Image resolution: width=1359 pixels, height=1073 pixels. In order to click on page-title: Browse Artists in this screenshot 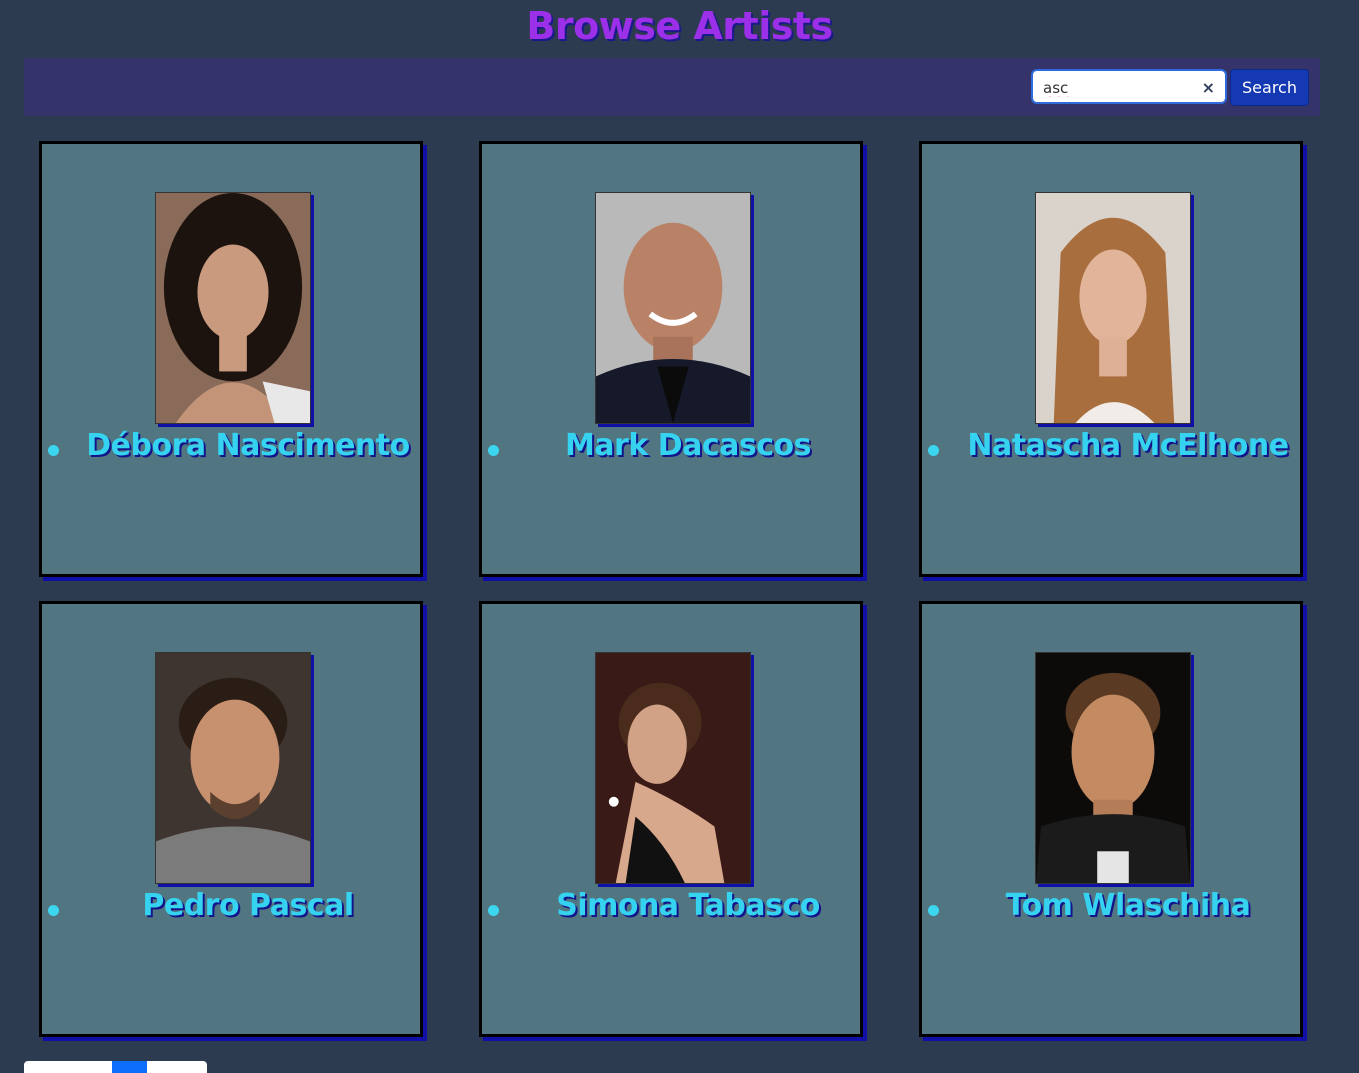, I will do `click(679, 26)`.